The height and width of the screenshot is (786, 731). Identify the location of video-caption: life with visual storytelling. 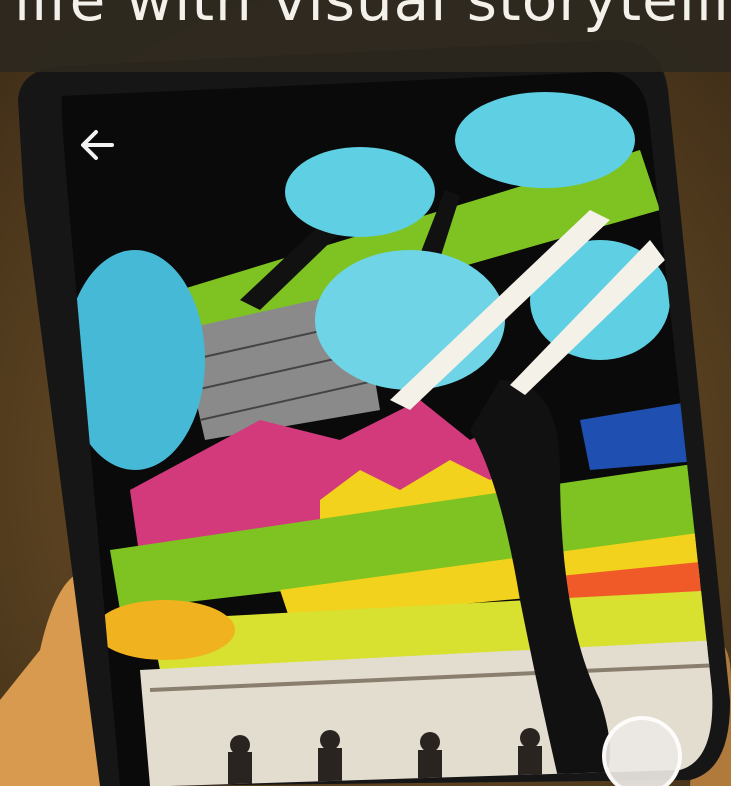
(372, 17).